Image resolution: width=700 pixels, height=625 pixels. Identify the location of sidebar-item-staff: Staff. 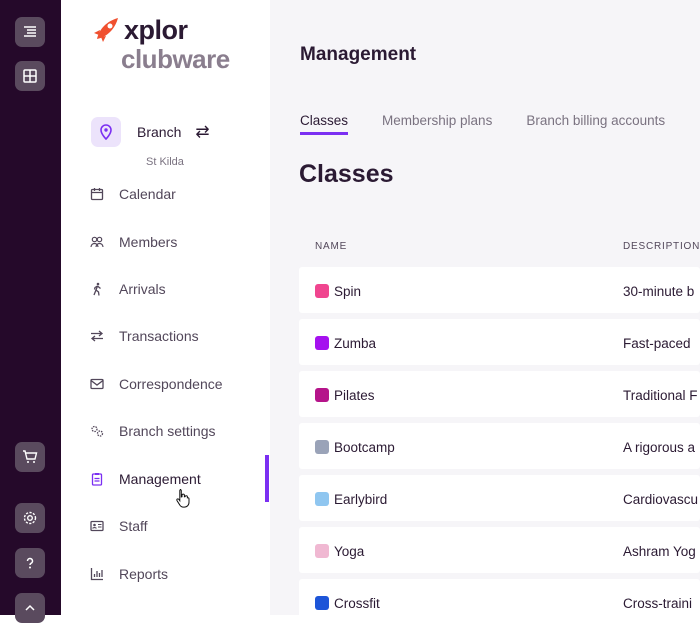
(119, 526).